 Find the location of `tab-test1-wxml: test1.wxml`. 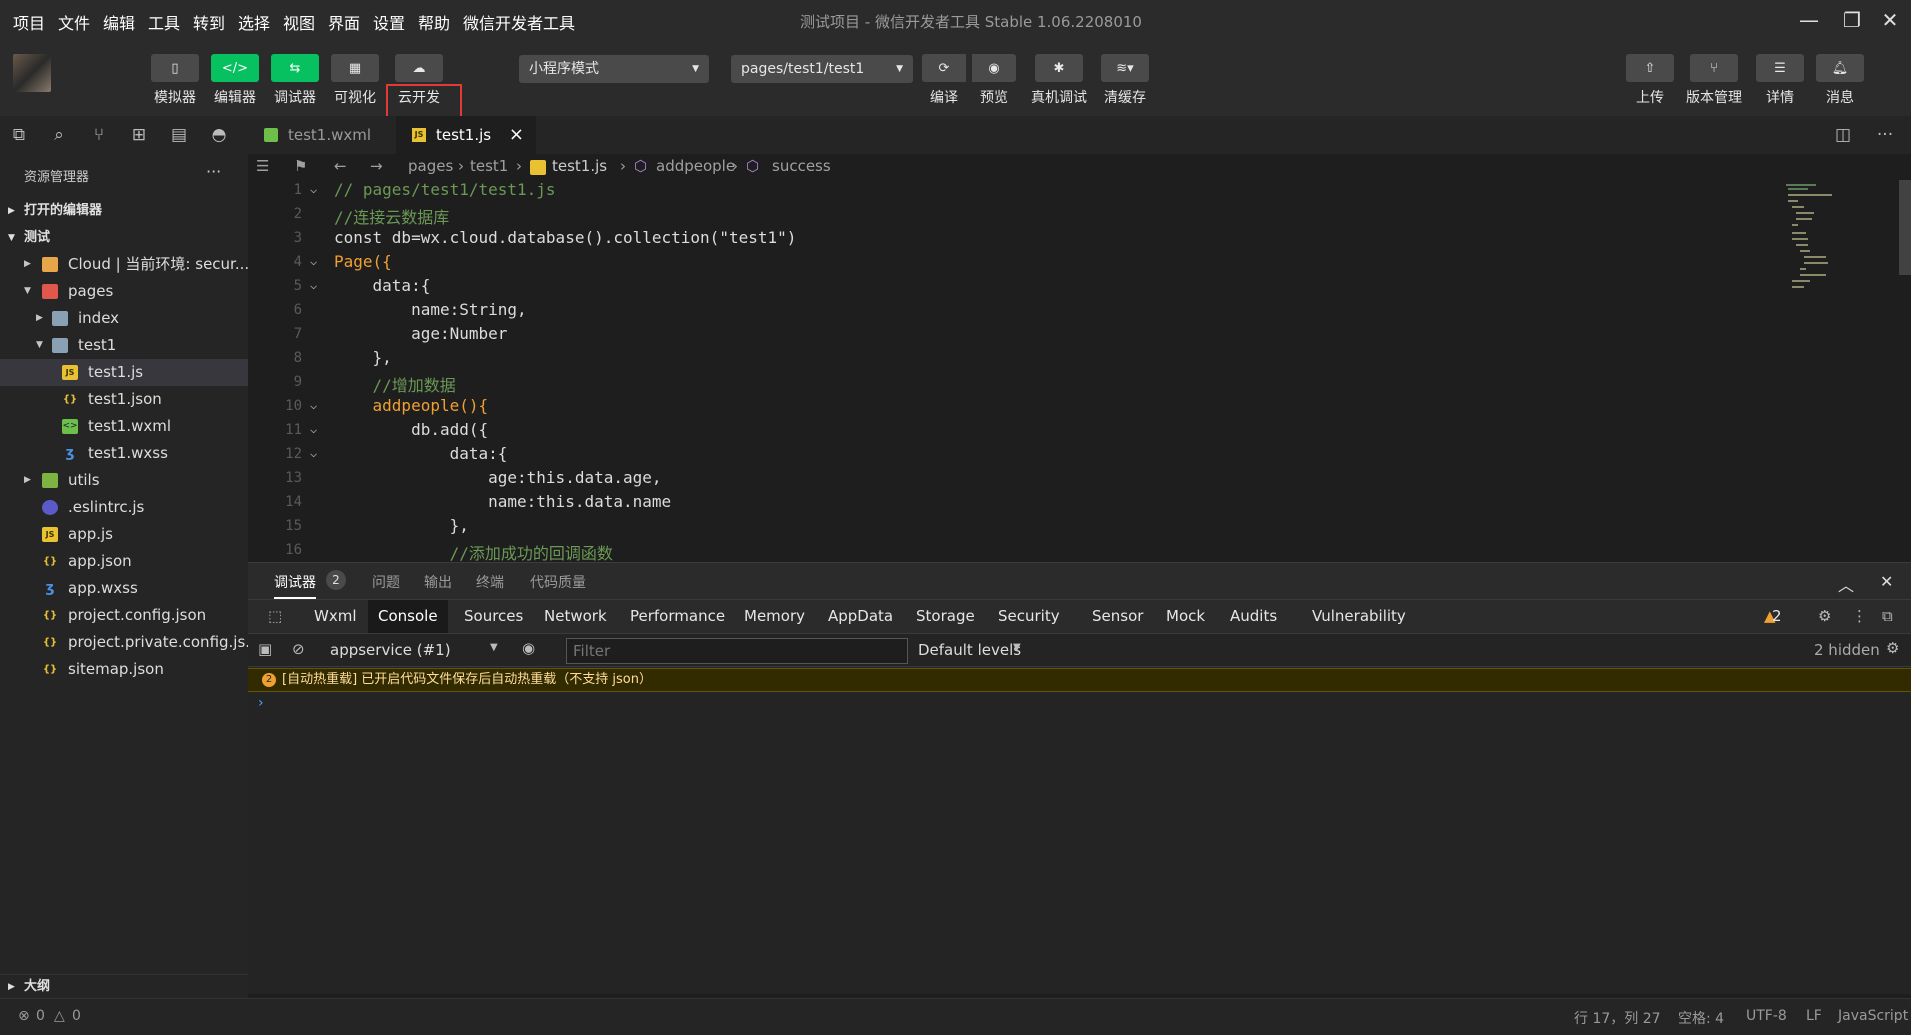

tab-test1-wxml: test1.wxml is located at coordinates (322, 135).